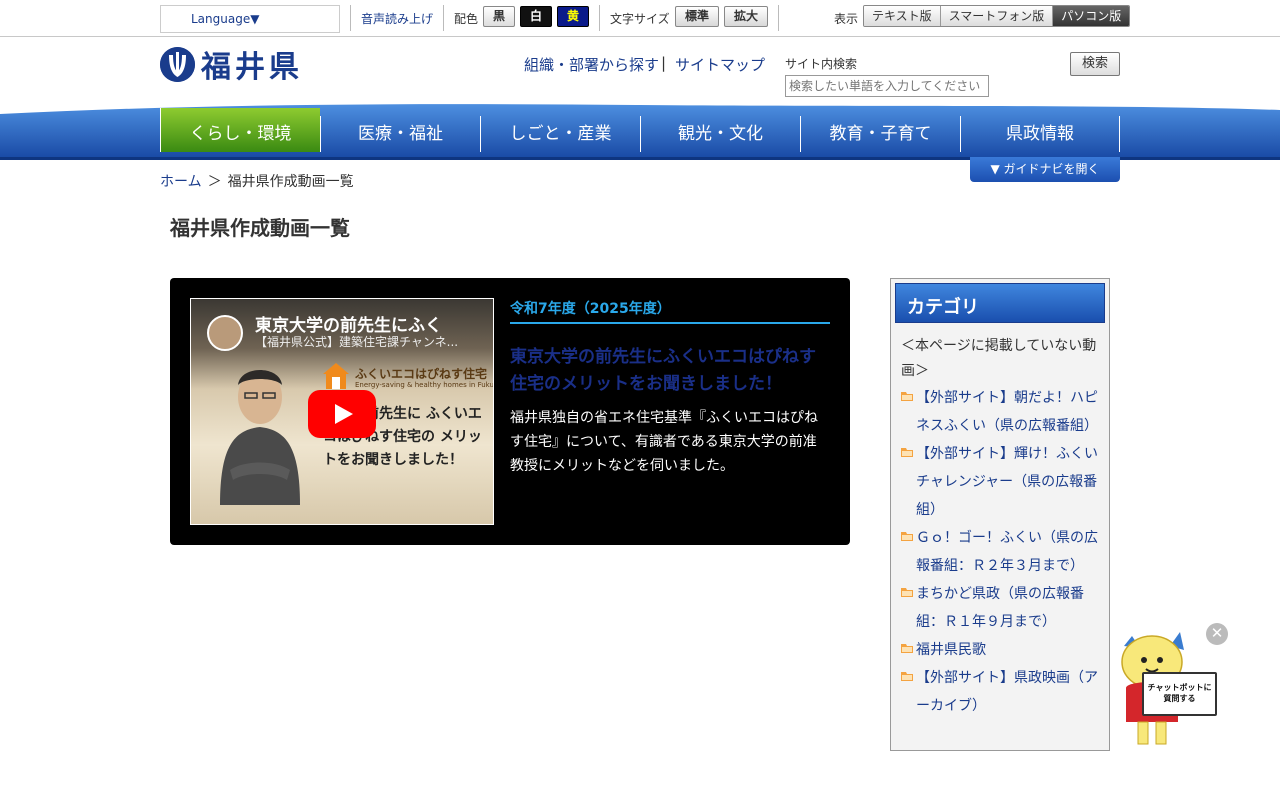 The width and height of the screenshot is (1280, 800). What do you see at coordinates (225, 333) in the screenshot?
I see `channel-avatar` at bounding box center [225, 333].